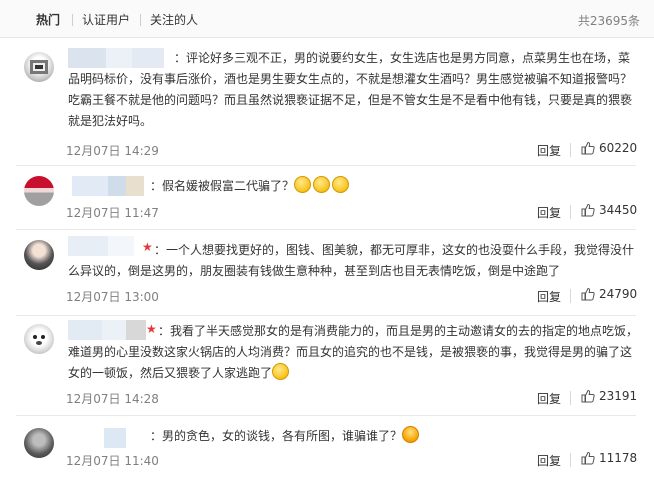  Describe the element at coordinates (112, 297) in the screenshot. I see `comment-time: 12月07日 13:00` at that location.